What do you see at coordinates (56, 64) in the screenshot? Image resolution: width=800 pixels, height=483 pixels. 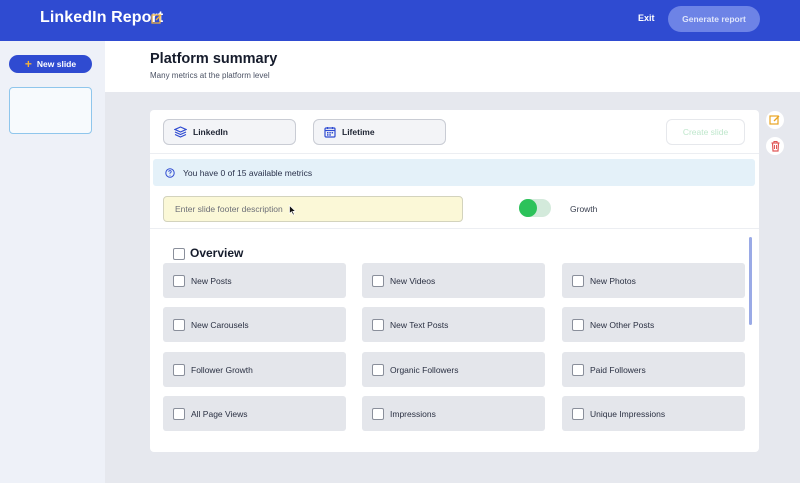 I see `new-slide-label: New slide` at bounding box center [56, 64].